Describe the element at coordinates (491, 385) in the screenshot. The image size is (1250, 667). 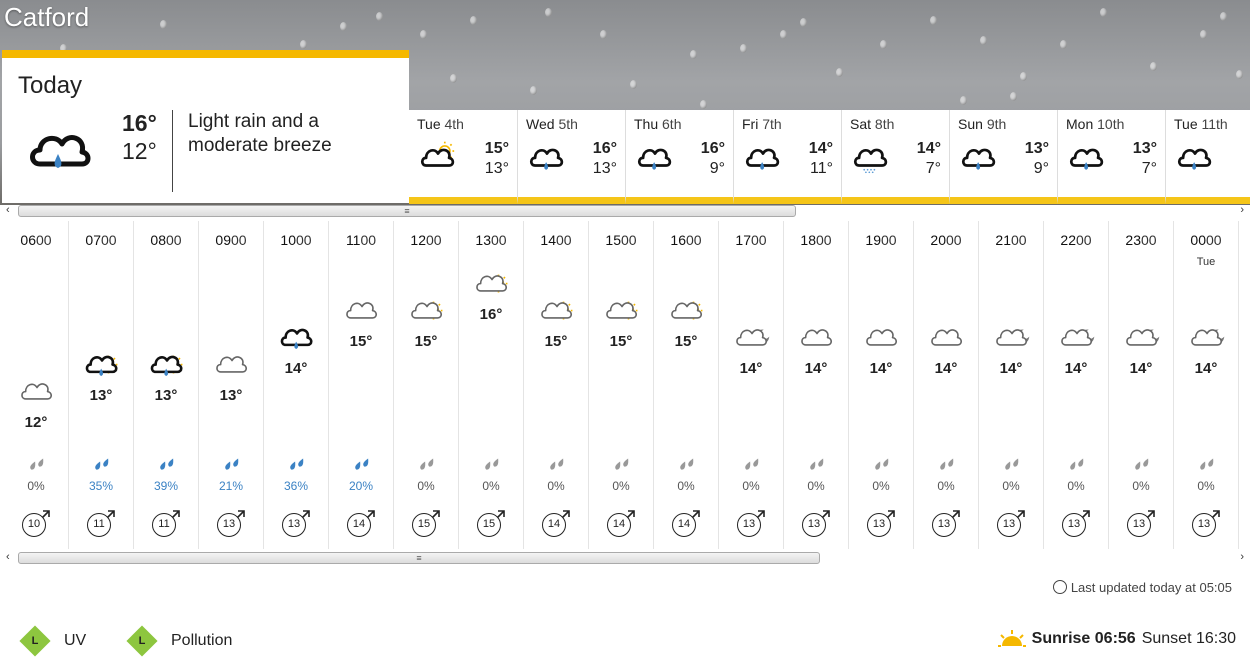
I see `hour-column: 1300 16° 0% 15` at that location.